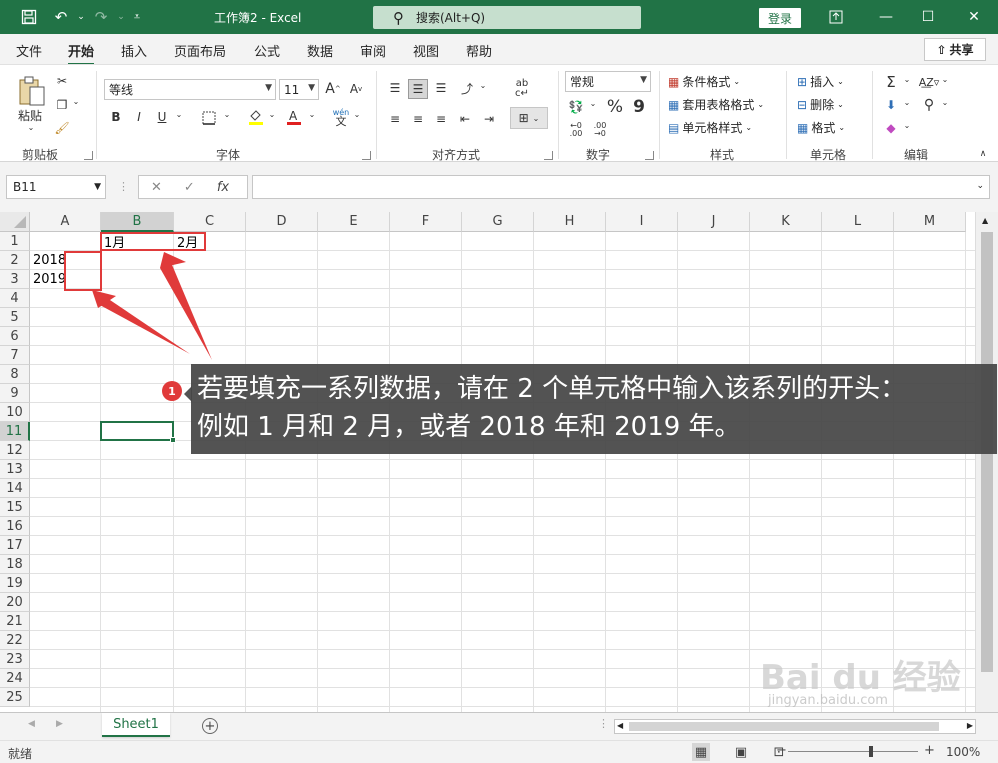 The image size is (998, 763). I want to click on undo-icon: ↶, so click(61, 17).